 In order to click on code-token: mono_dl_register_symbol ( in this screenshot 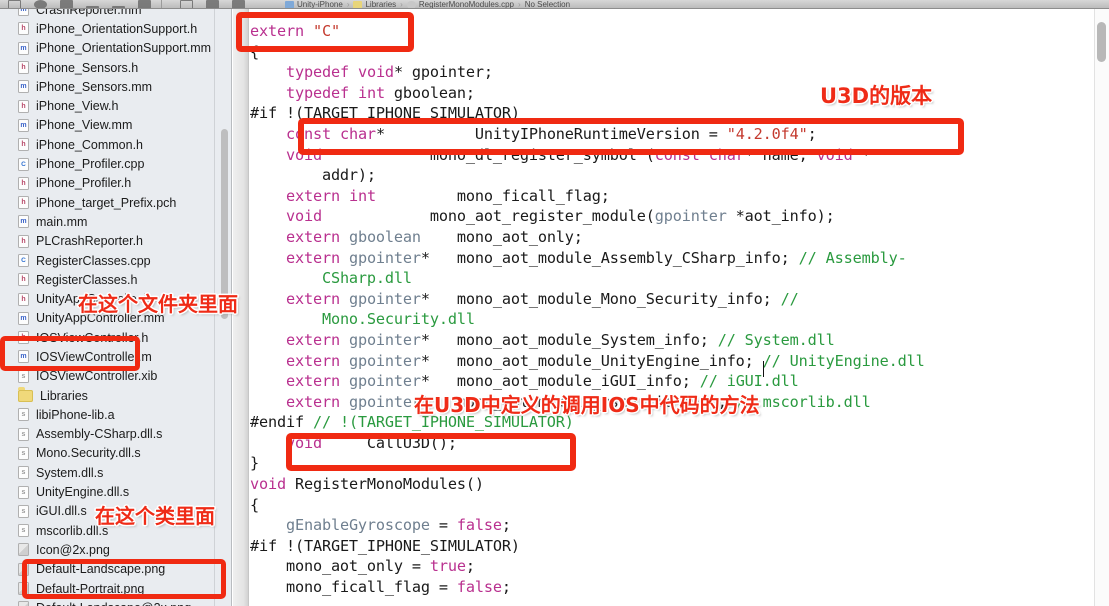, I will do `click(488, 154)`.